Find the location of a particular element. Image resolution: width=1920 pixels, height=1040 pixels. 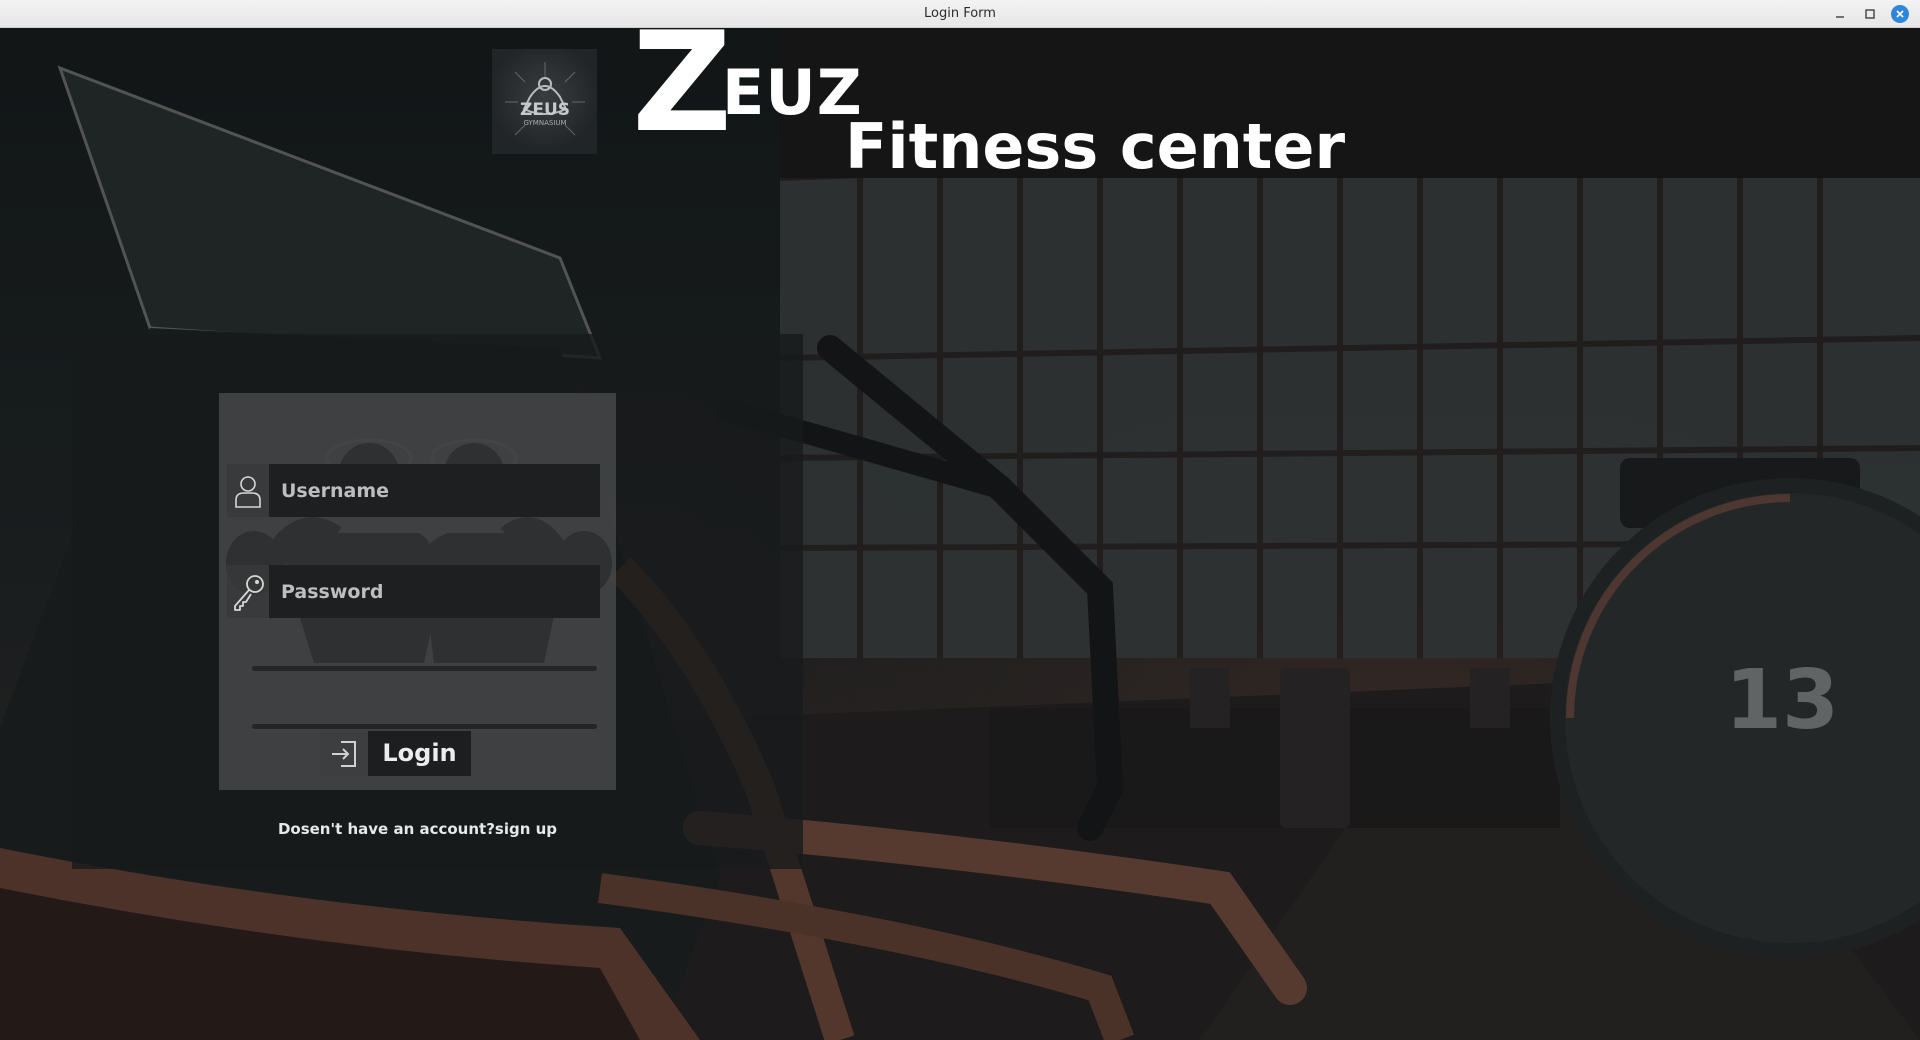

username-icon-box is located at coordinates (248, 490).